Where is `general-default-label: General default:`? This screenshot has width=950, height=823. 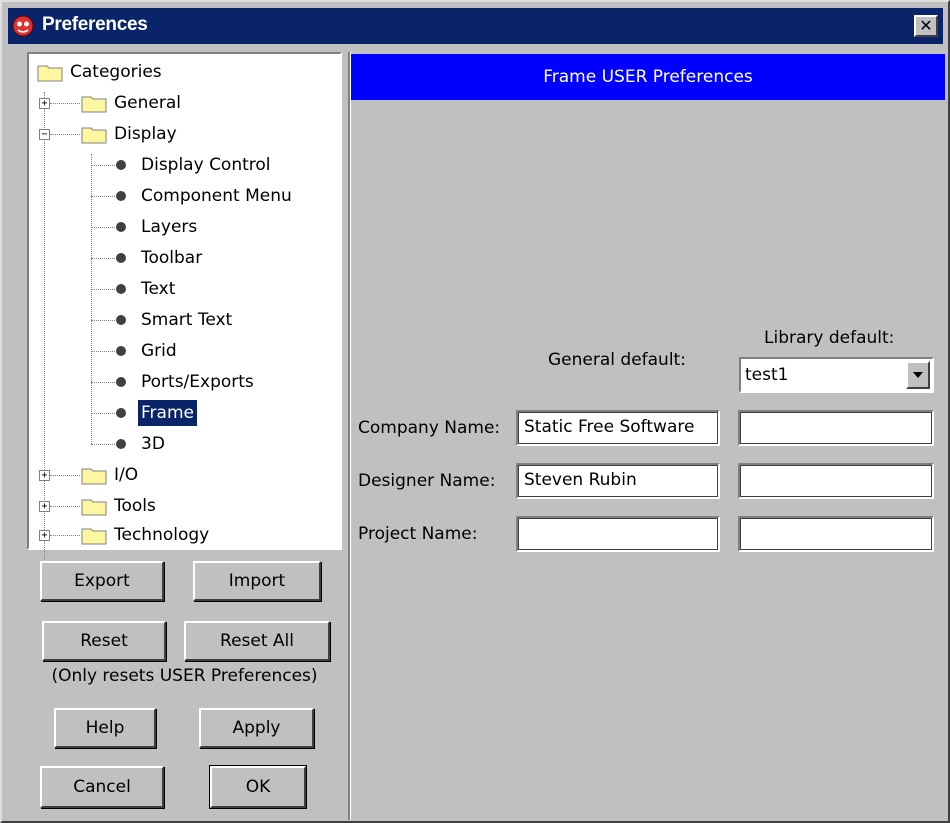 general-default-label: General default: is located at coordinates (617, 360).